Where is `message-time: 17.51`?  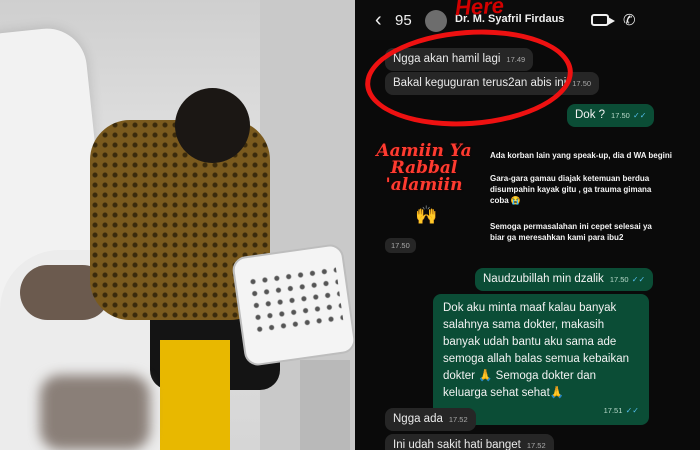
message-time: 17.51 is located at coordinates (613, 410).